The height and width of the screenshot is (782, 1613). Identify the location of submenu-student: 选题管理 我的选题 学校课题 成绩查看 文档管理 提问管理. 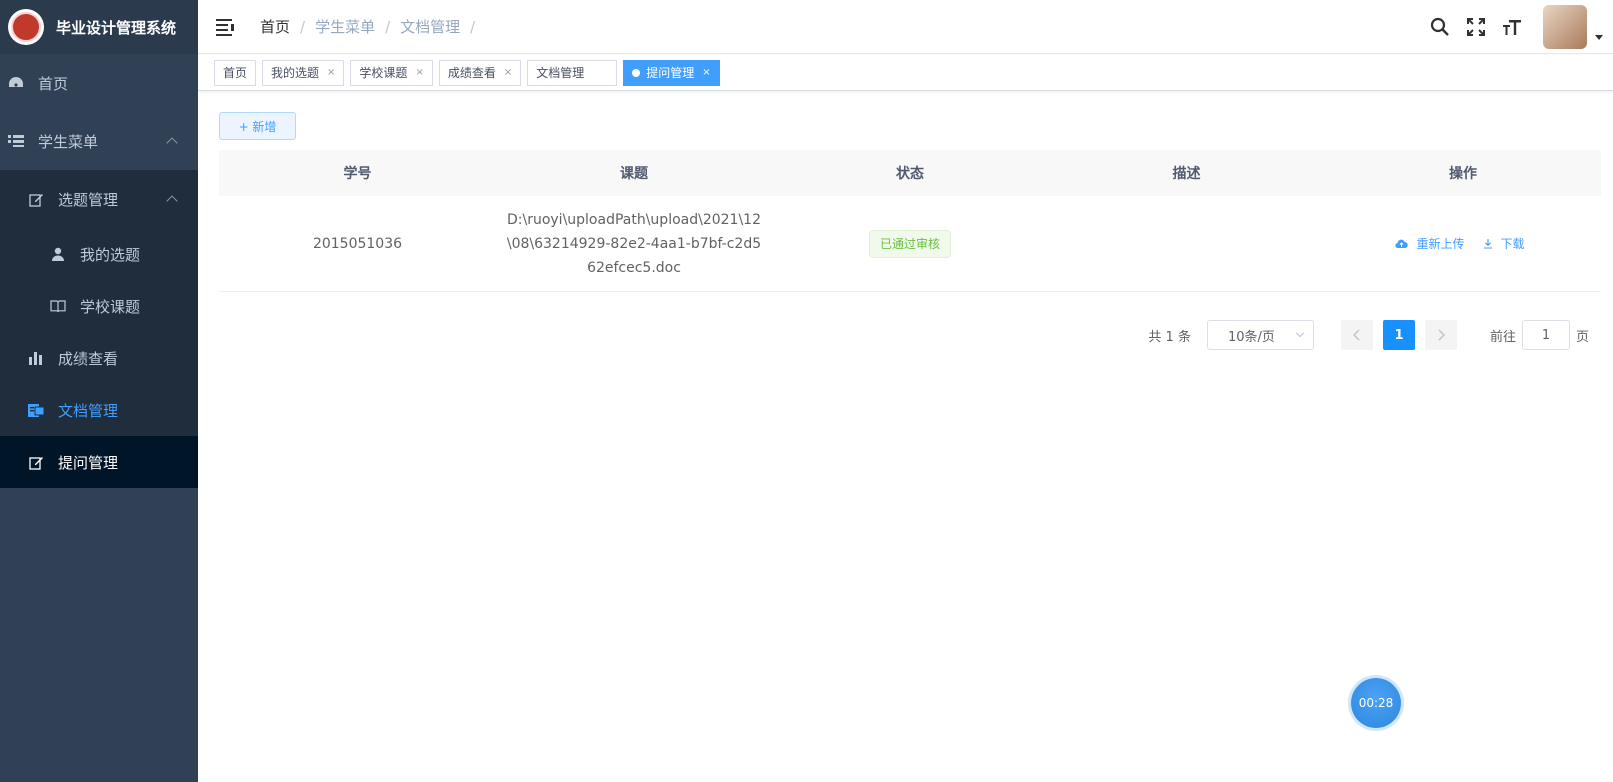
(99, 329).